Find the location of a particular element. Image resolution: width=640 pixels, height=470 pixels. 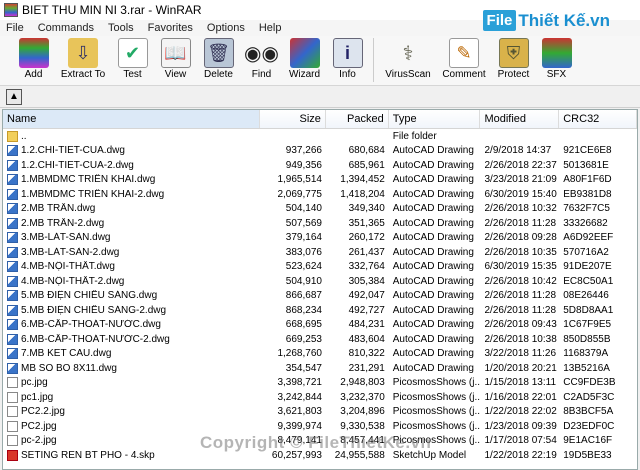

file-name-cell: PC2.2.jpg is located at coordinates (131, 412).